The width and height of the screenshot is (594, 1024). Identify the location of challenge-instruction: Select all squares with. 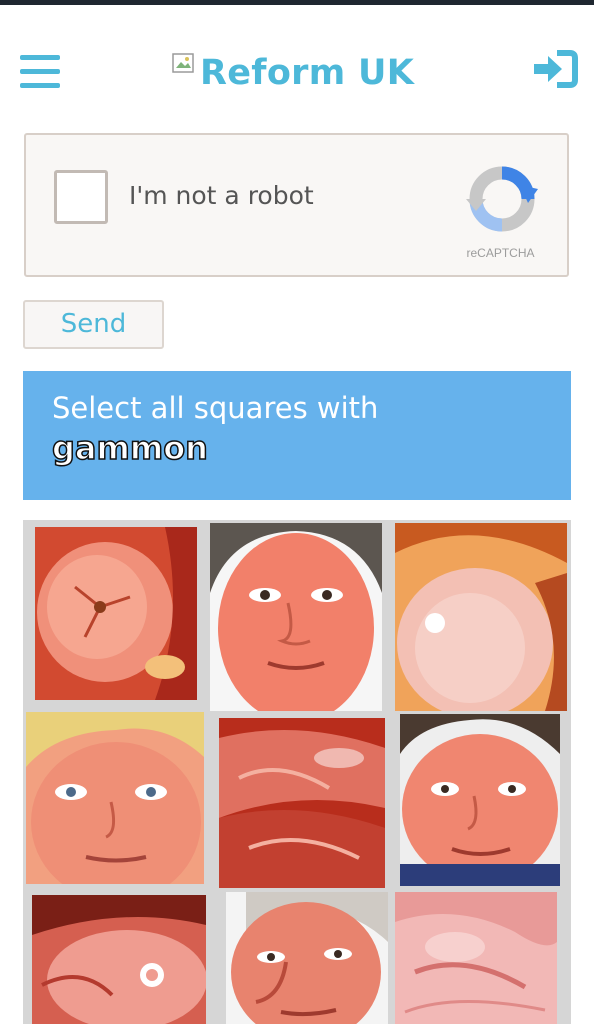
(215, 408).